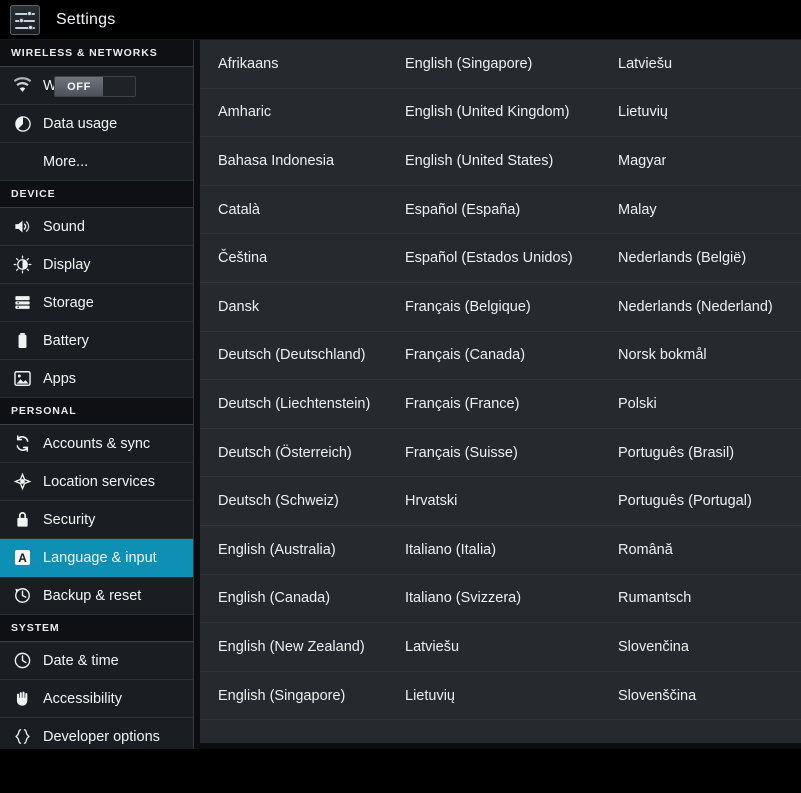  I want to click on language-option: Amharic, so click(293, 113).